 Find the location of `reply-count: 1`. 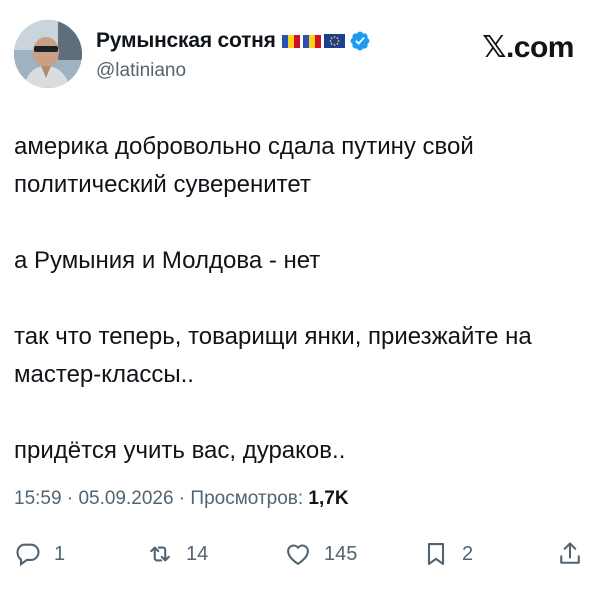

reply-count: 1 is located at coordinates (60, 553).